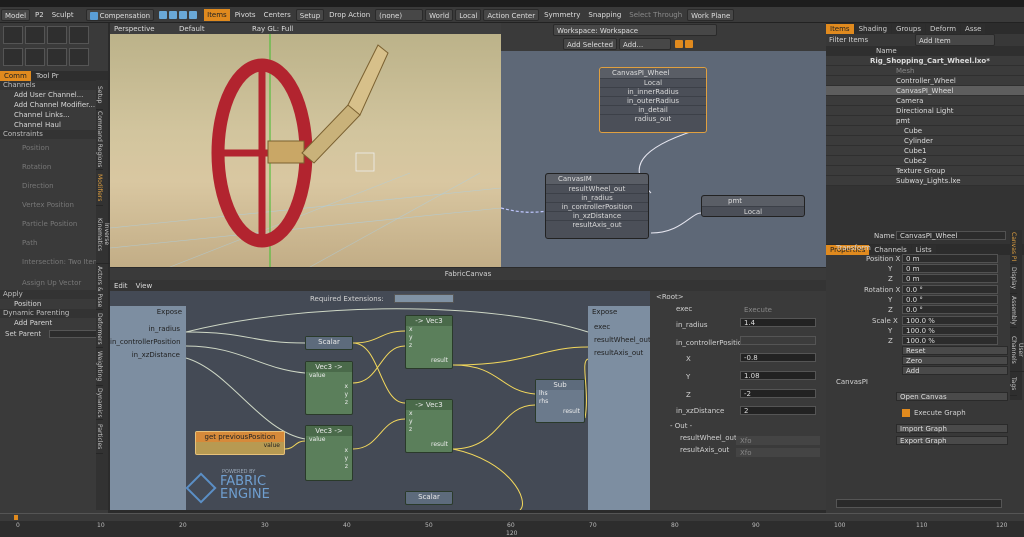 The width and height of the screenshot is (1024, 537). What do you see at coordinates (39, 15) in the screenshot?
I see `p2-tab: P2` at bounding box center [39, 15].